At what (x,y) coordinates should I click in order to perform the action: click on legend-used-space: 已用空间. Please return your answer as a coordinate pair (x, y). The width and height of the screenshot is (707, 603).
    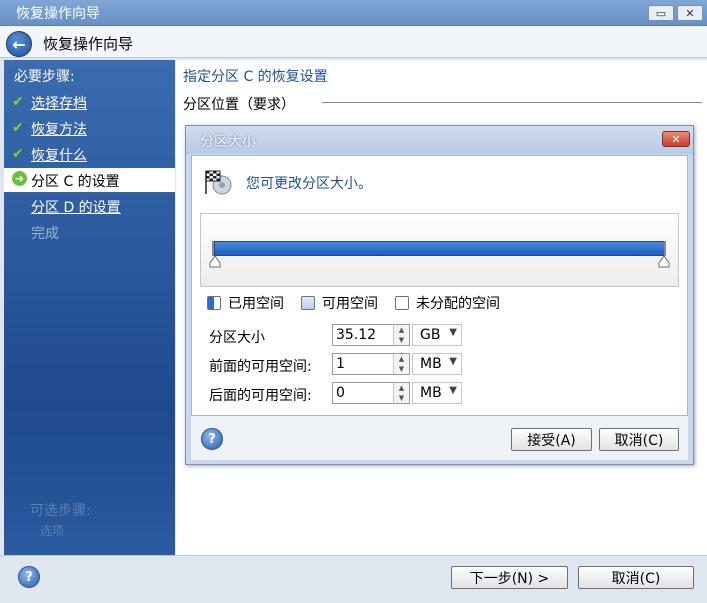
    Looking at the image, I should click on (245, 303).